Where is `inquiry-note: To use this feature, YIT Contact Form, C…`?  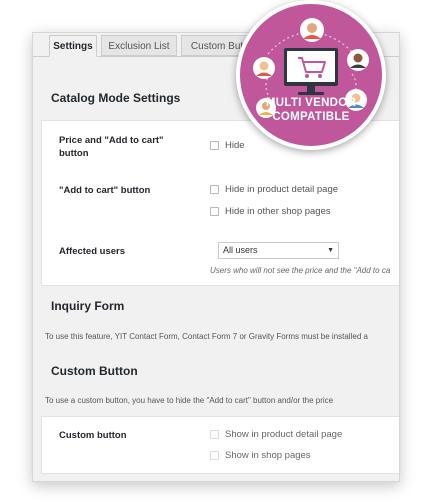 inquiry-note: To use this feature, YIT Contact Form, C… is located at coordinates (206, 336).